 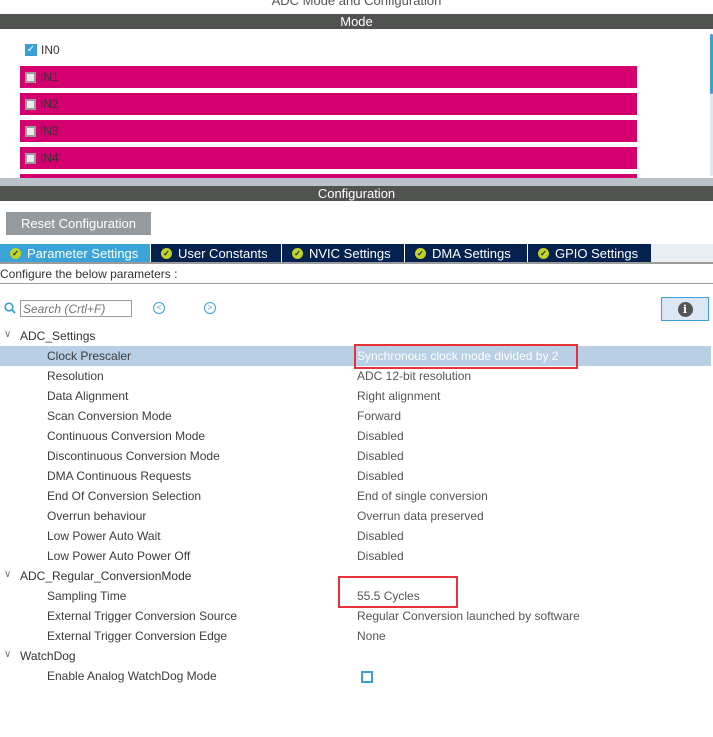 What do you see at coordinates (420, 516) in the screenshot?
I see `param-value: Overrun data preserved` at bounding box center [420, 516].